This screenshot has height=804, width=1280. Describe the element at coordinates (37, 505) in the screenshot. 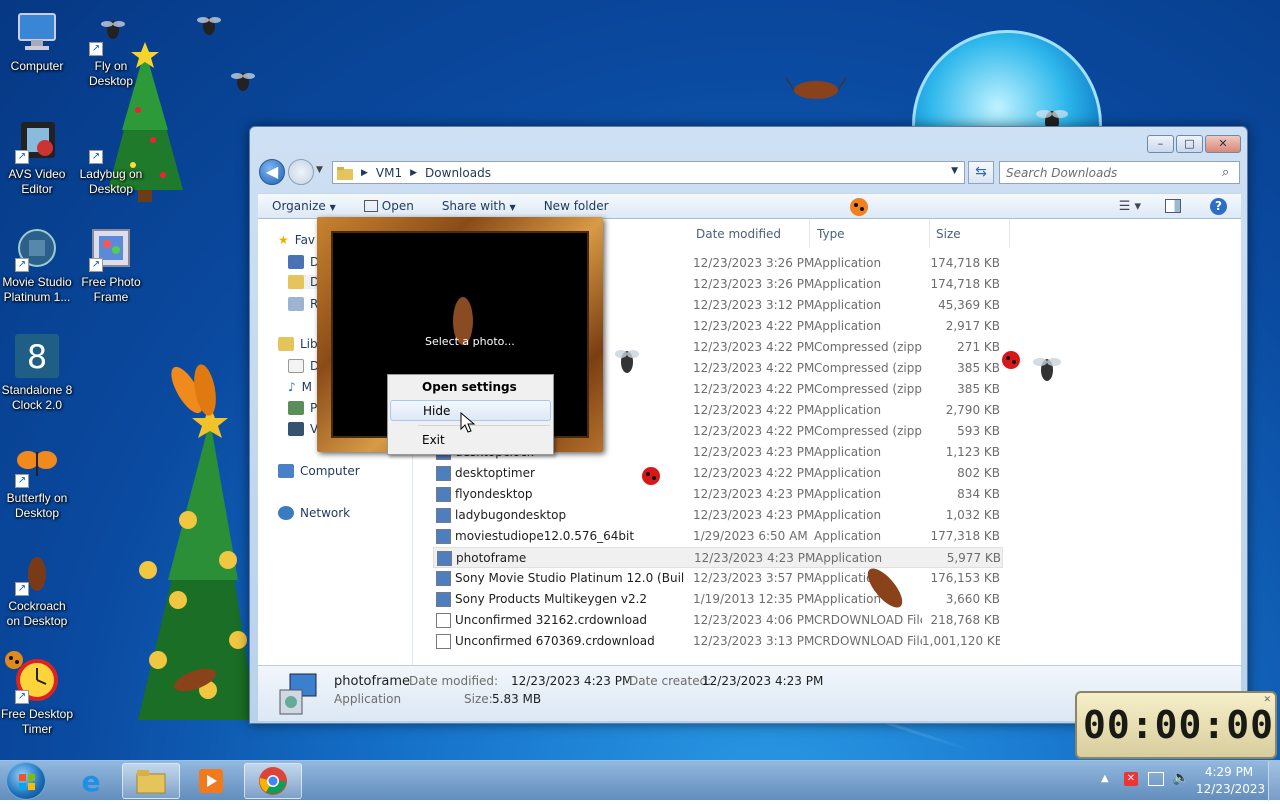

I see `desktop-icon-label: Butterfly on Desktop` at that location.